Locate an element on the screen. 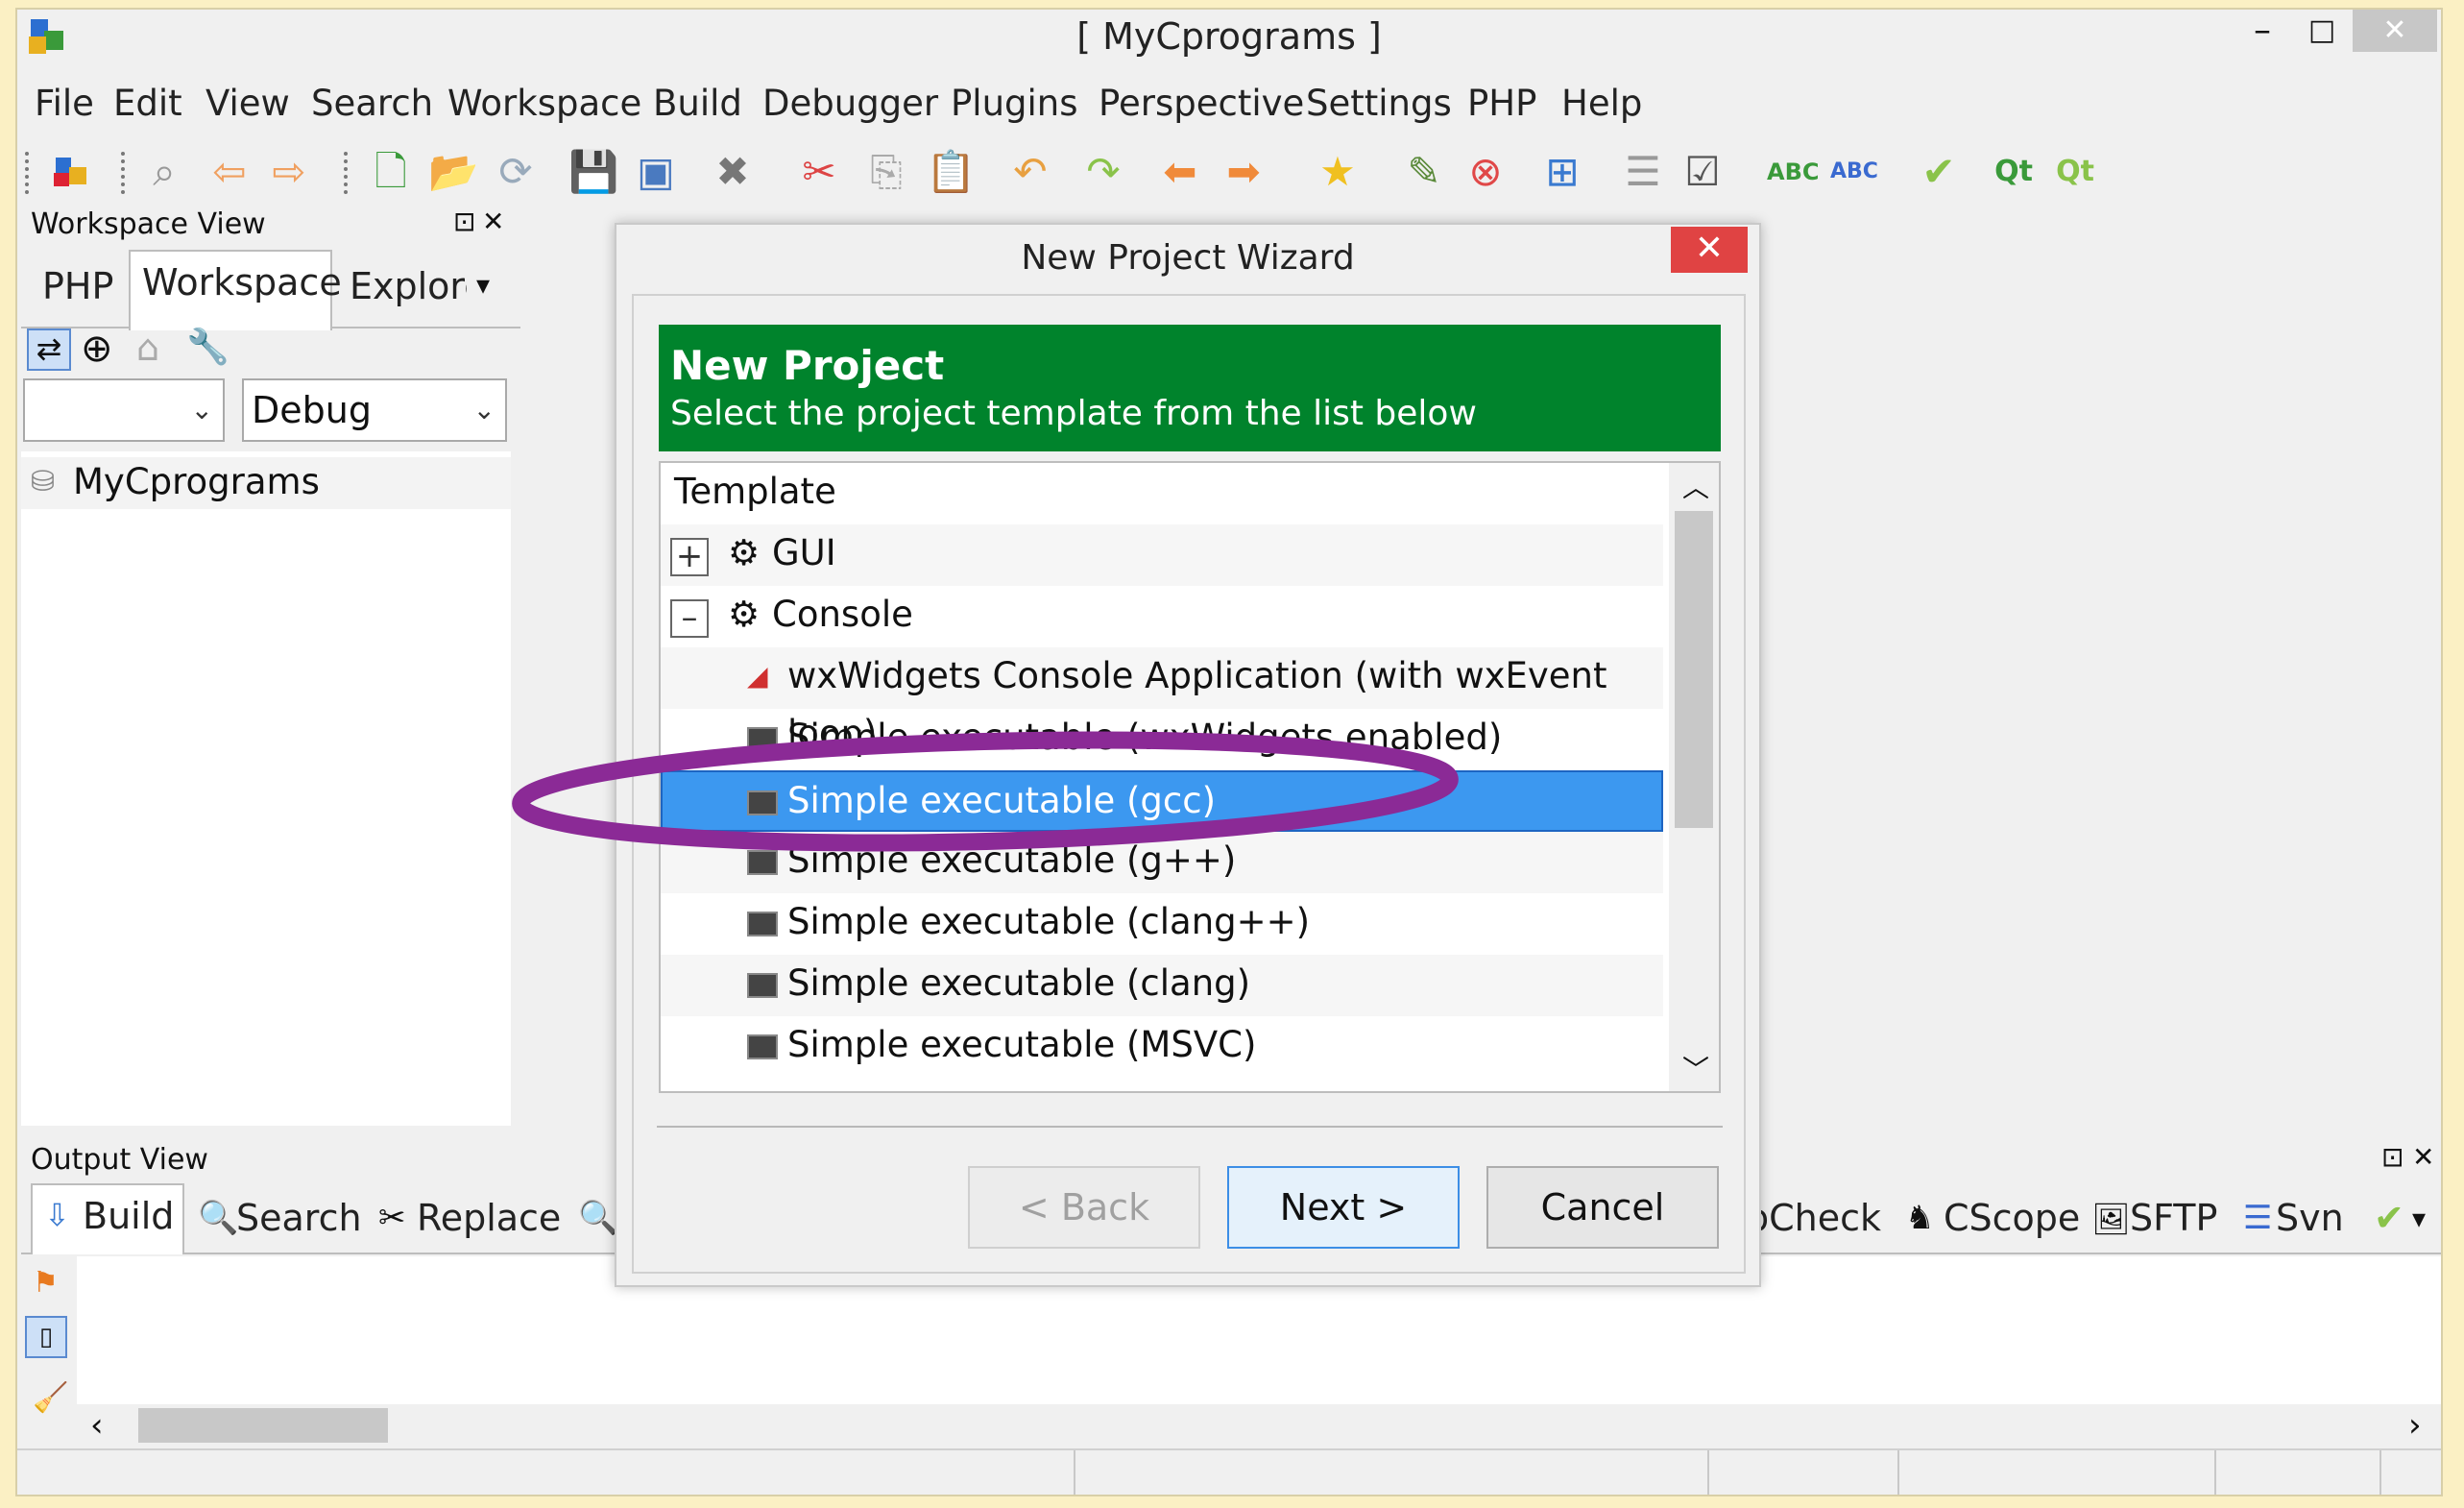 This screenshot has height=1508, width=2464. annotation-ellipse is located at coordinates (985, 792).